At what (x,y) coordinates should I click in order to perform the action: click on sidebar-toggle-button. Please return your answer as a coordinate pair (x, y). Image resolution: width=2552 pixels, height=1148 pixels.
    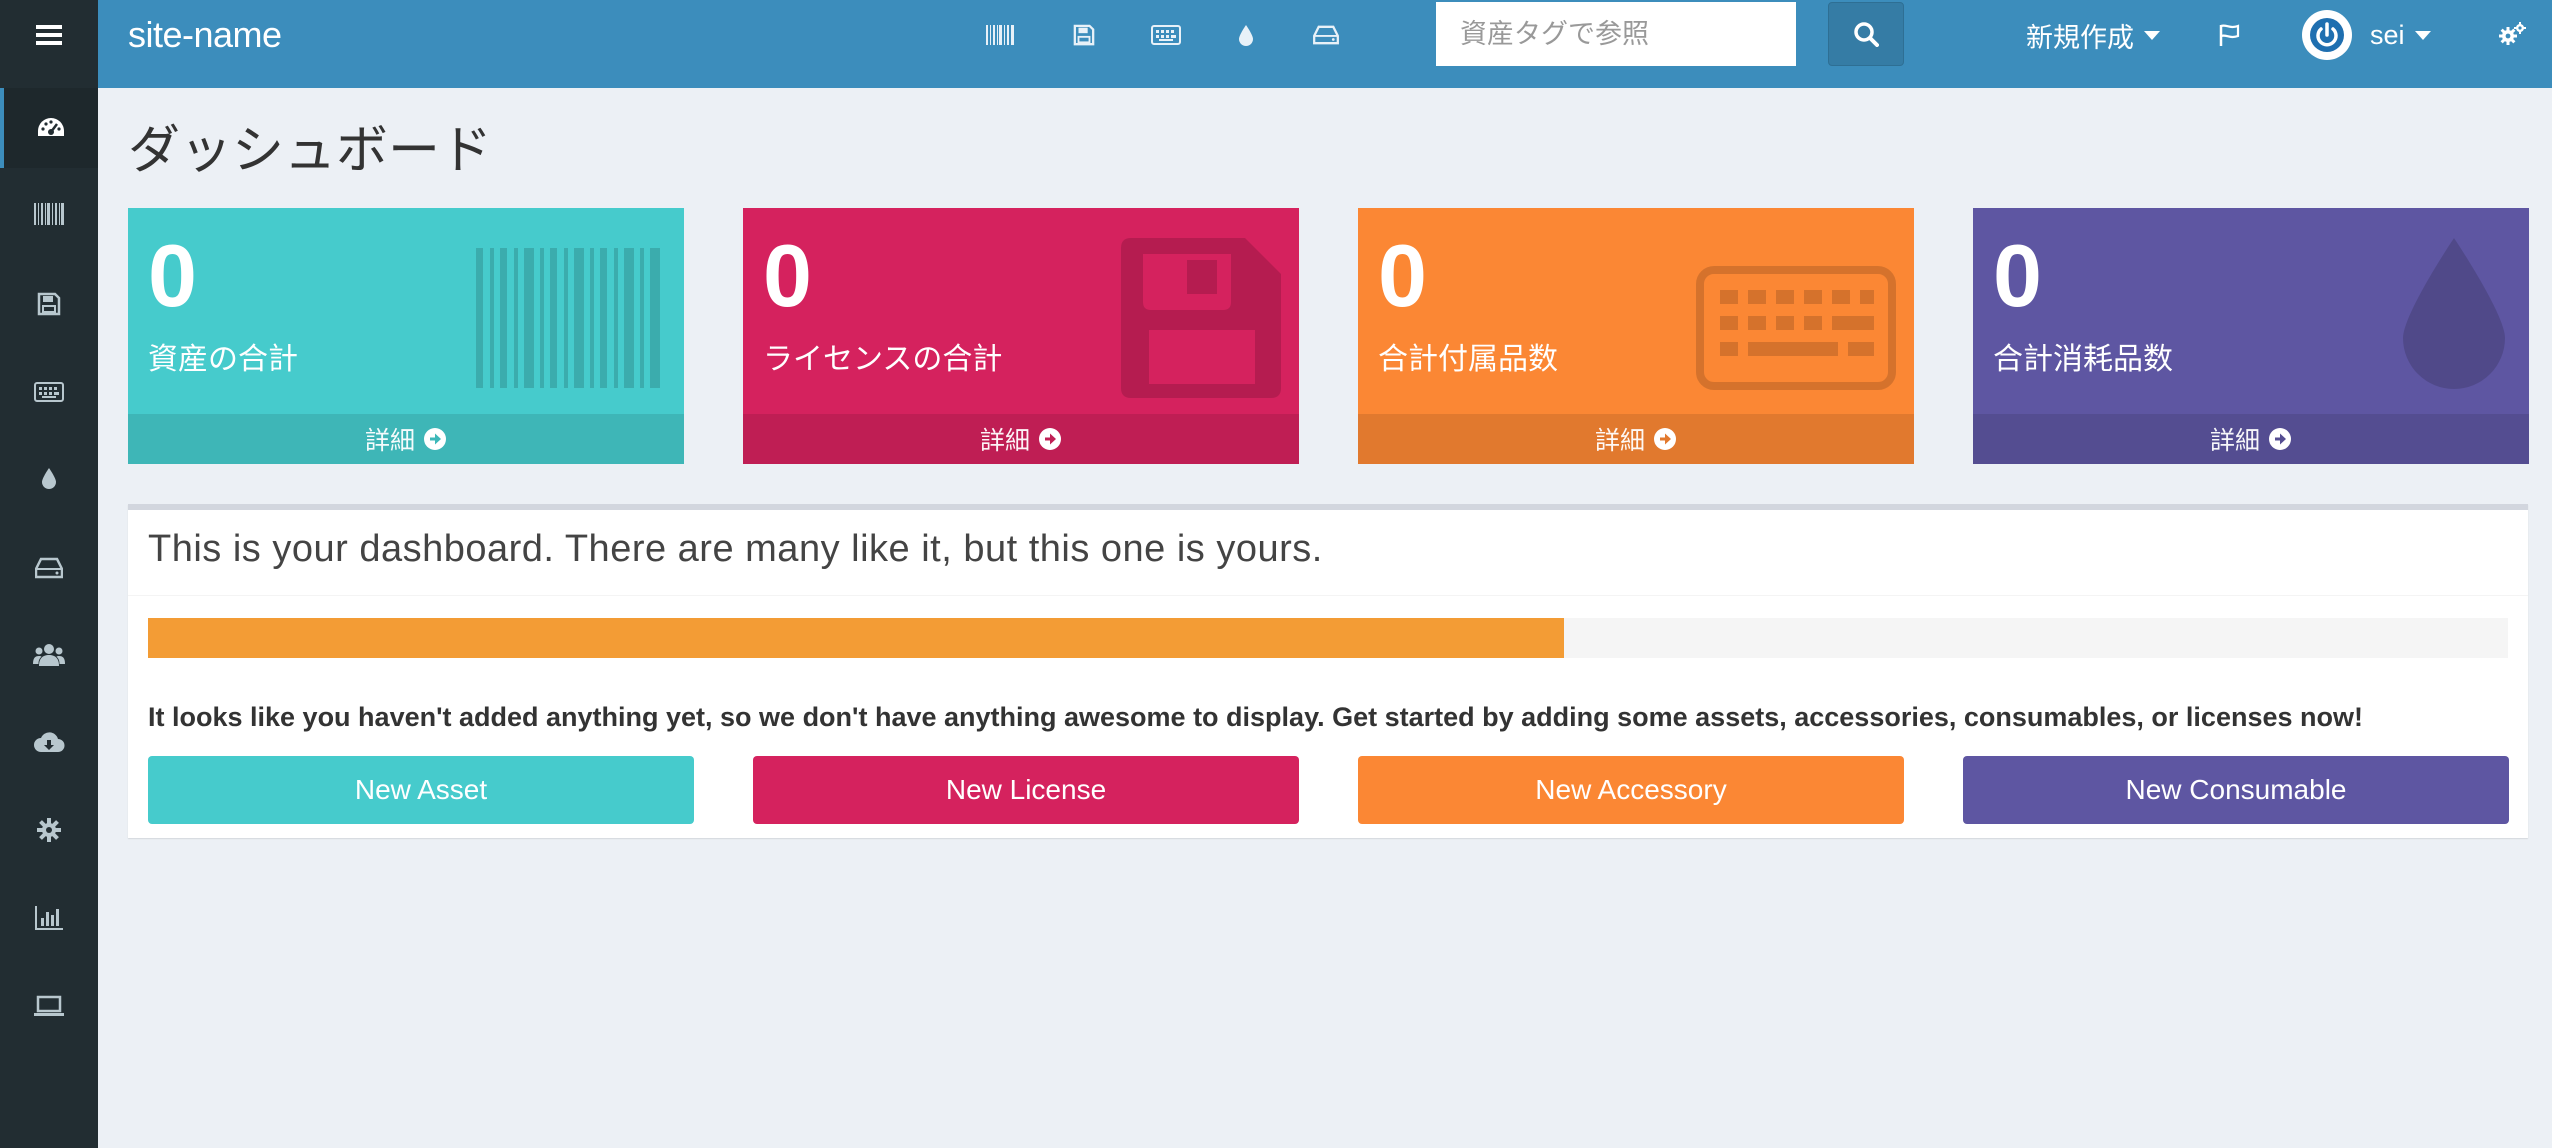
    Looking at the image, I should click on (49, 35).